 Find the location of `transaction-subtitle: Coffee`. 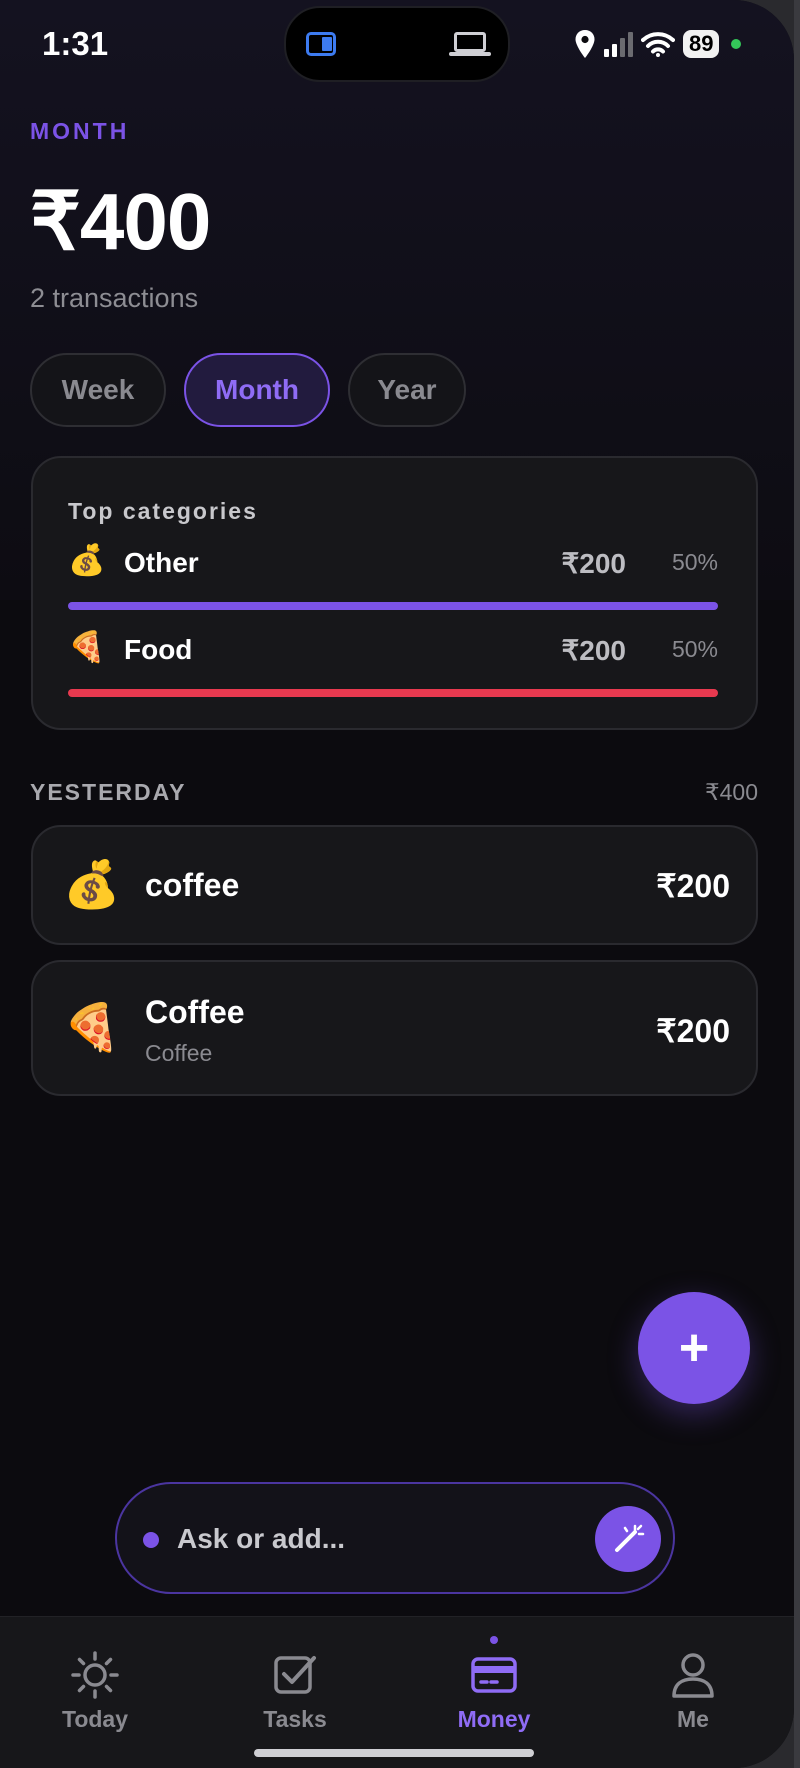

transaction-subtitle: Coffee is located at coordinates (179, 1053).